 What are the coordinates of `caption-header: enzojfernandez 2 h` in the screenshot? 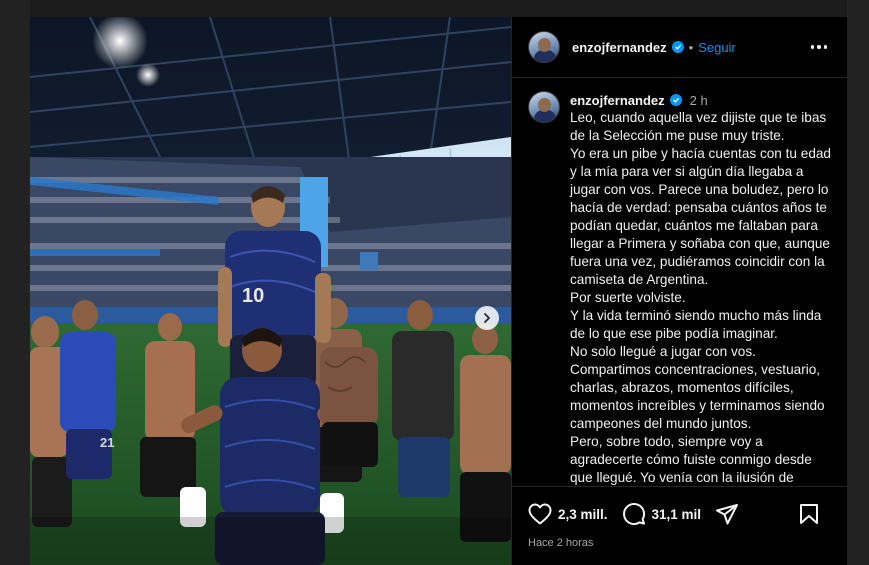 It's located at (701, 100).